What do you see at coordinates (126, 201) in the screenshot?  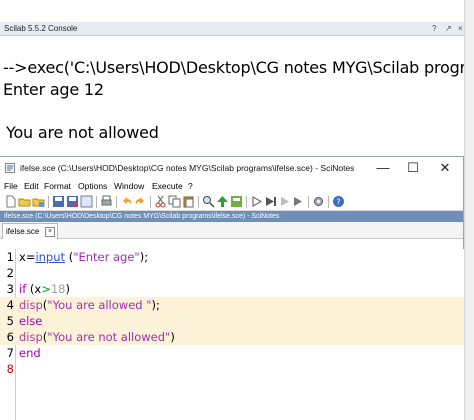 I see `undo-icon` at bounding box center [126, 201].